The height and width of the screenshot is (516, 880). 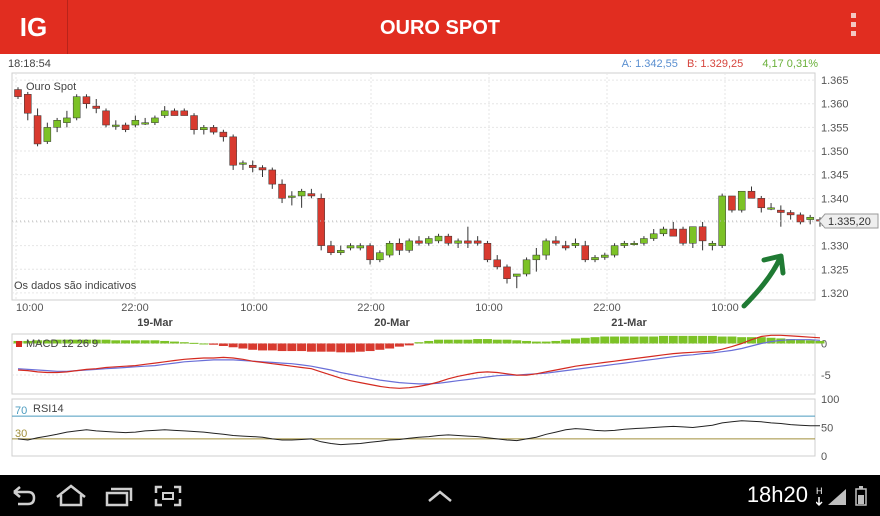 I want to click on price-tick-label: 1.345, so click(x=835, y=176).